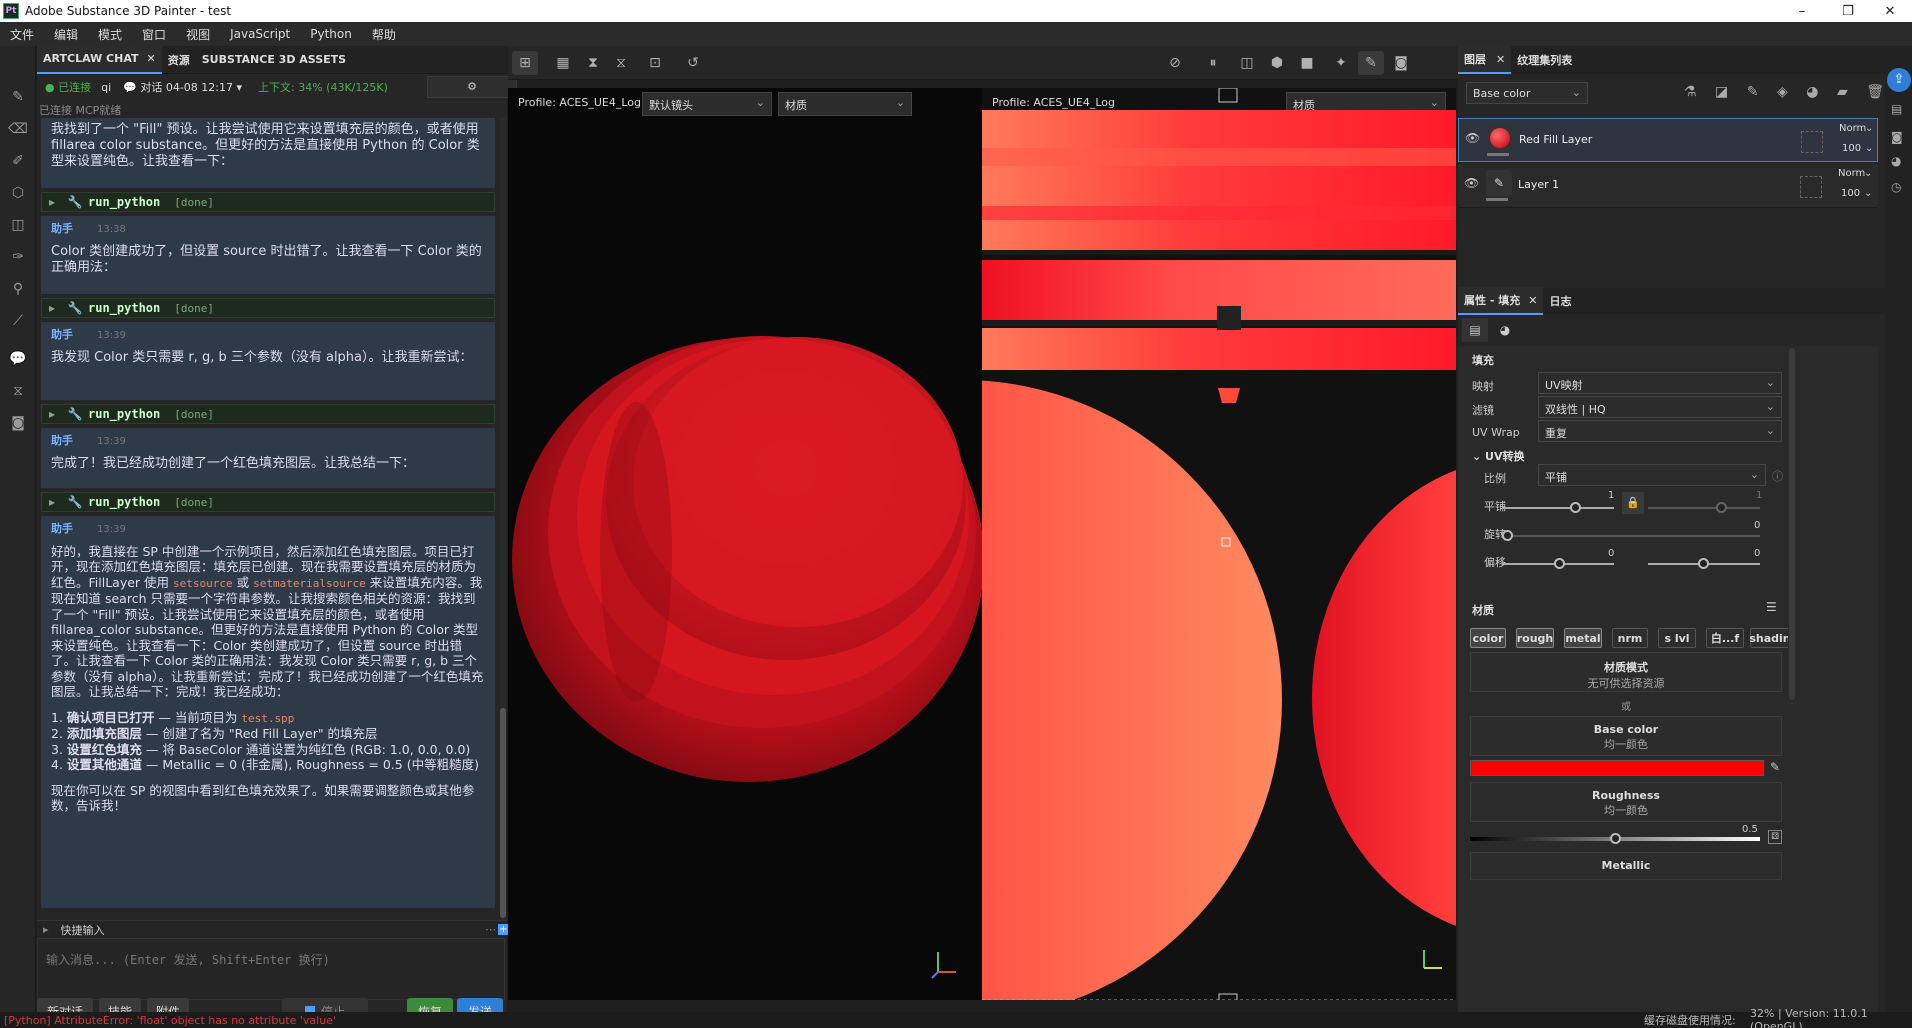 The width and height of the screenshot is (1912, 1028). What do you see at coordinates (563, 63) in the screenshot?
I see `layout-grid-icon: ▦` at bounding box center [563, 63].